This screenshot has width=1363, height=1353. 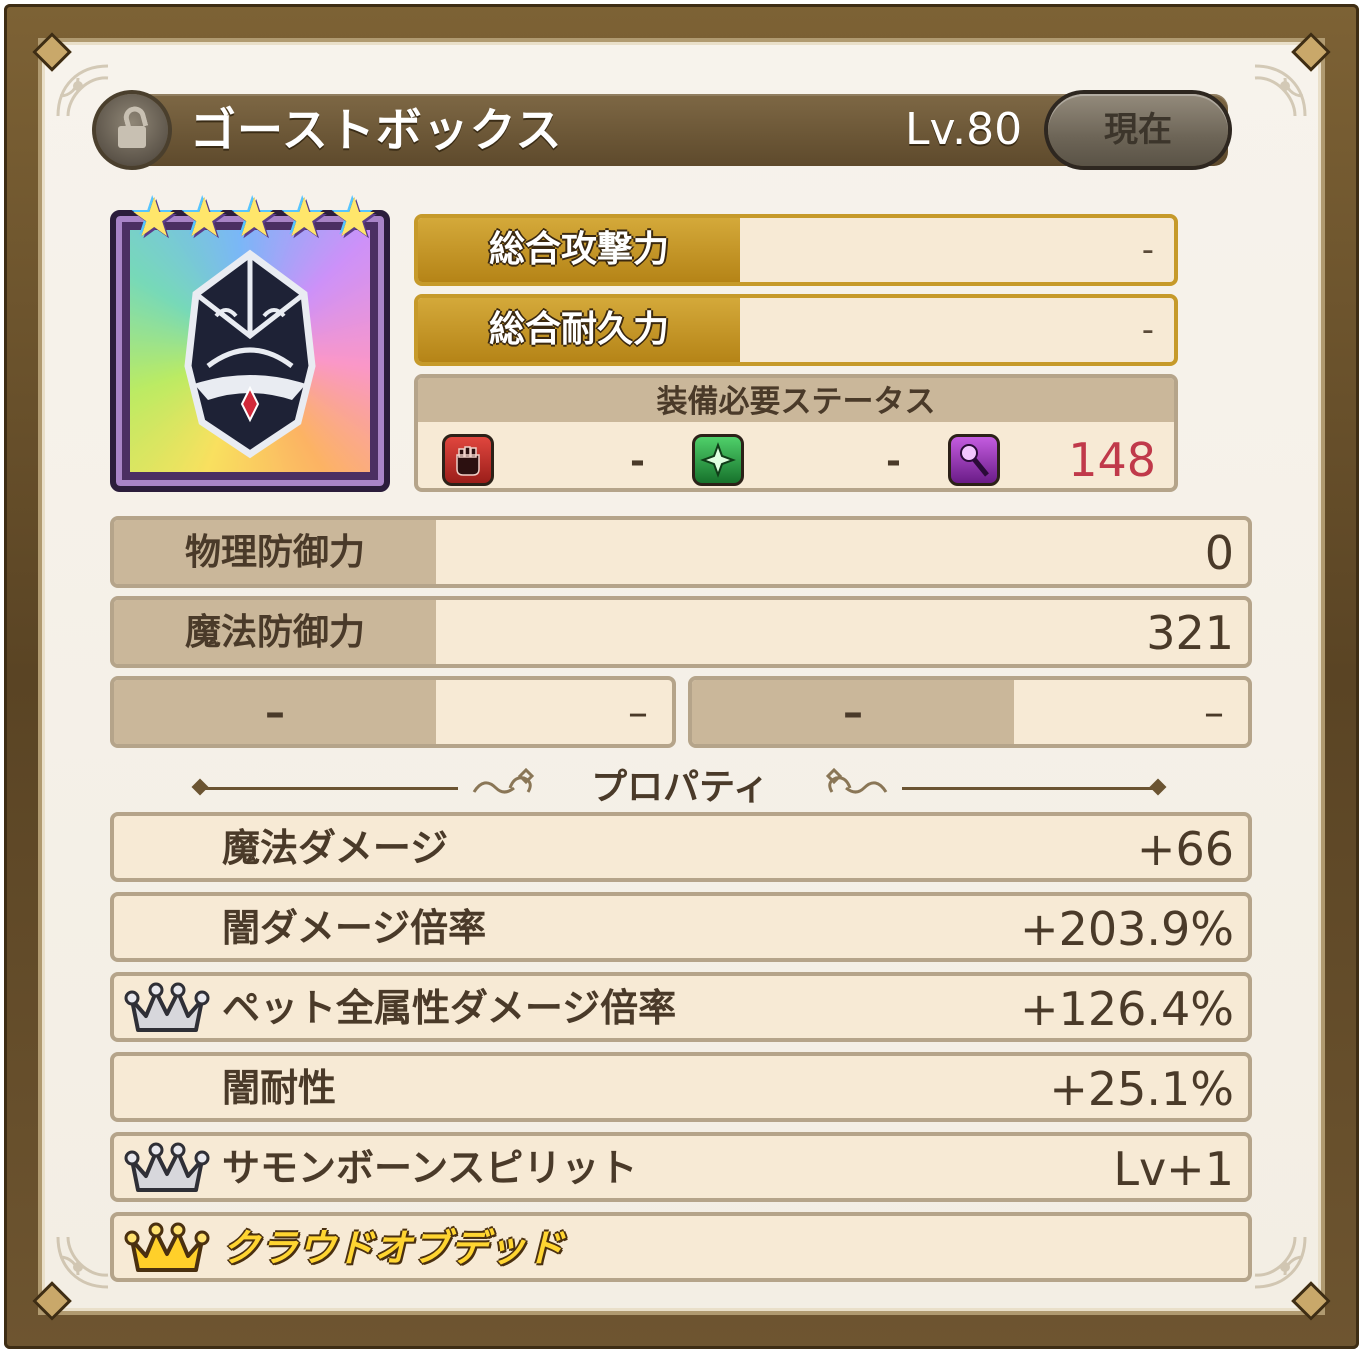 What do you see at coordinates (1127, 929) in the screenshot?
I see `property-value: +203.9%` at bounding box center [1127, 929].